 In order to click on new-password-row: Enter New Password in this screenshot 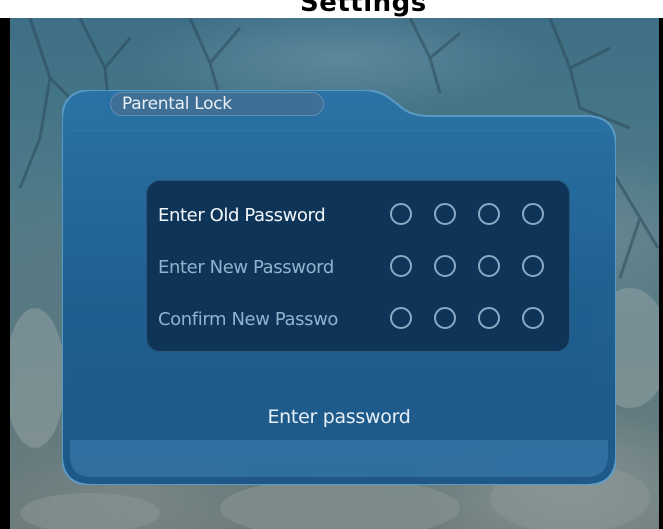, I will do `click(358, 268)`.